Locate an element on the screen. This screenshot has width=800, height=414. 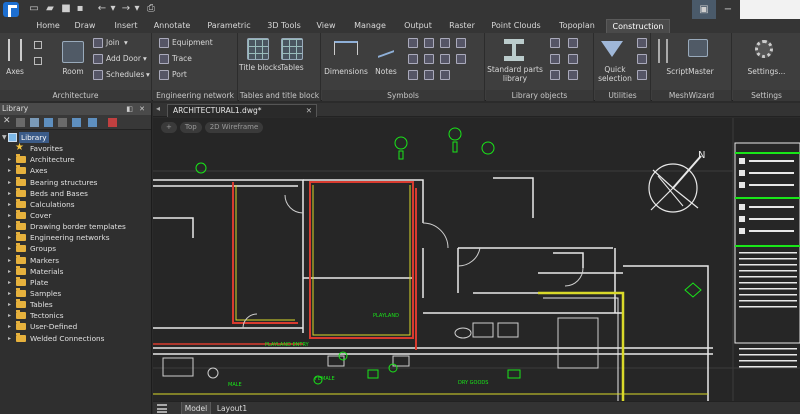
undo-dropdown-icon: ▾ is located at coordinates (113, 9).